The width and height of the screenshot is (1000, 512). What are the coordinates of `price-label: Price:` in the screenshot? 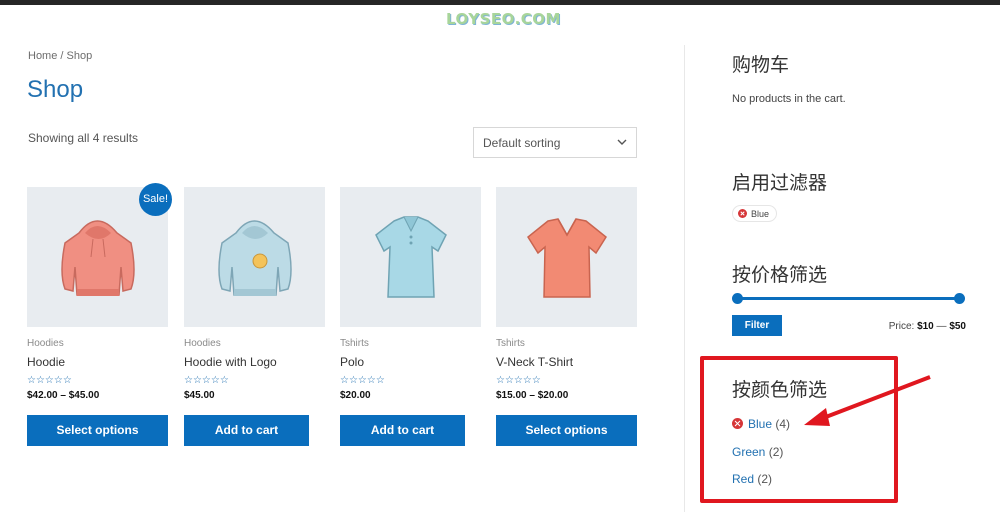 It's located at (901, 326).